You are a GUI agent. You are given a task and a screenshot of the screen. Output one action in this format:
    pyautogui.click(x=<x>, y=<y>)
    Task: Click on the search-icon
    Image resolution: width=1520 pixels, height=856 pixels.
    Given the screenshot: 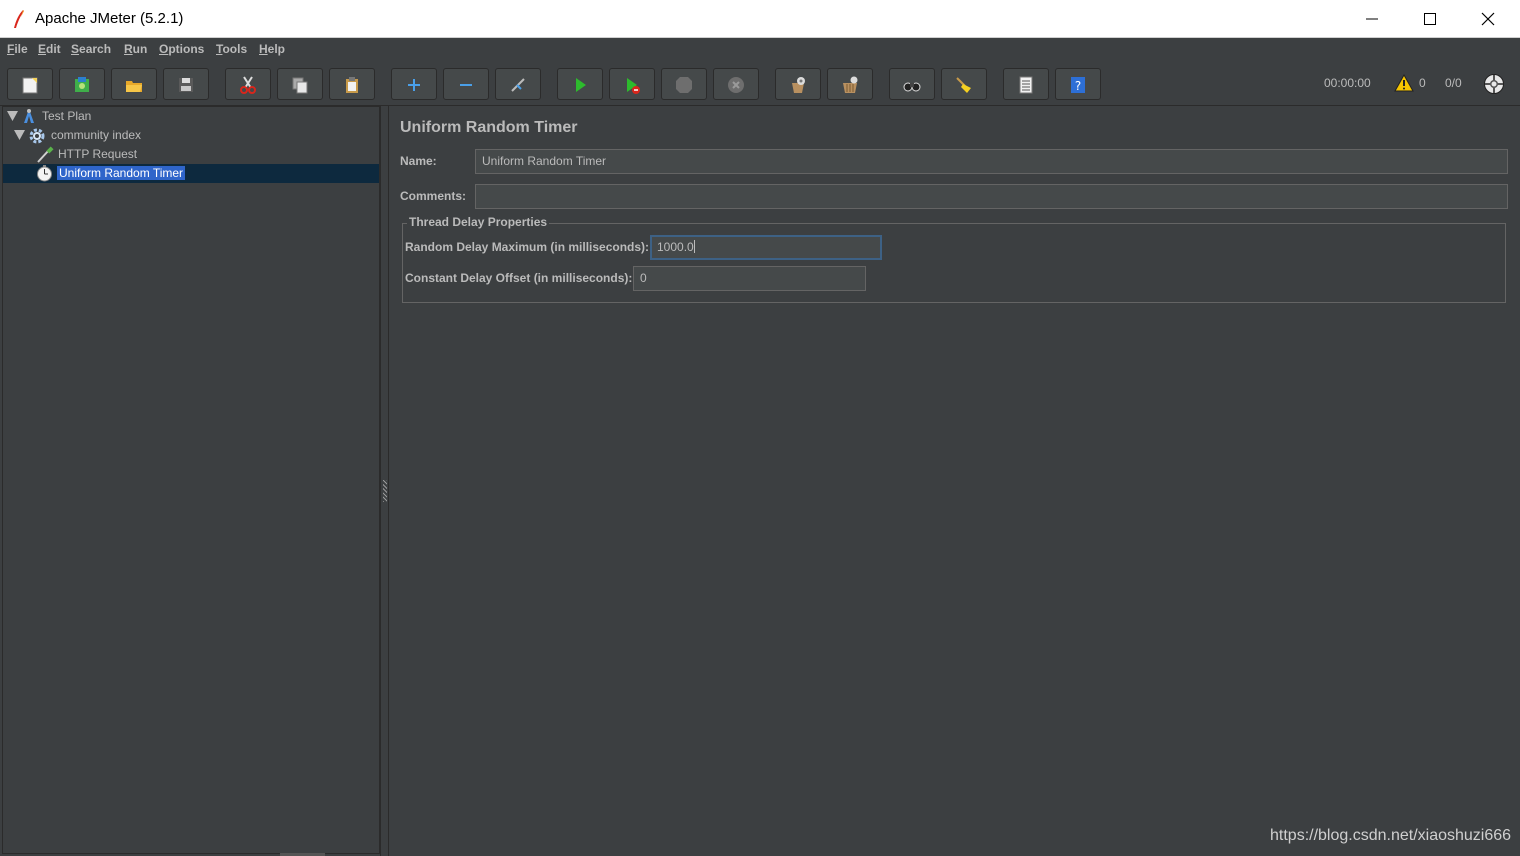 What is the action you would take?
    pyautogui.click(x=912, y=87)
    